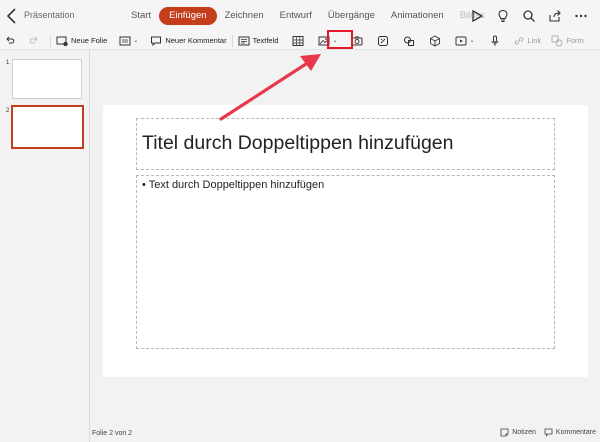 This screenshot has width=600, height=442. What do you see at coordinates (518, 40) in the screenshot?
I see `link-icon` at bounding box center [518, 40].